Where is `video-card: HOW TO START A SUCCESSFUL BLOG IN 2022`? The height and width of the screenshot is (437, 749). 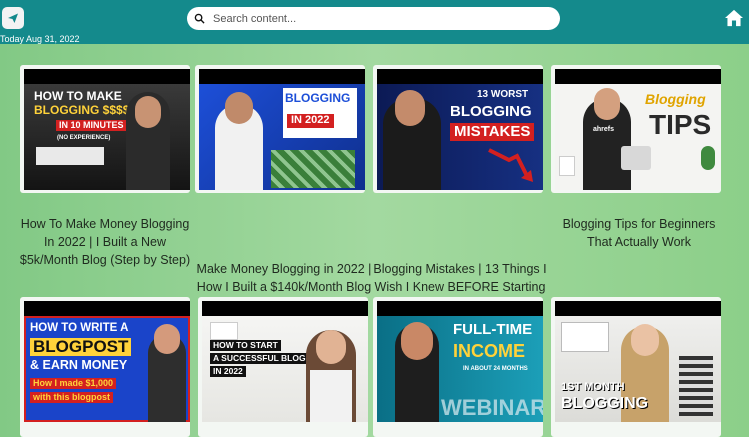
video-card: HOW TO START A SUCCESSFUL BLOG IN 2022 is located at coordinates (283, 367).